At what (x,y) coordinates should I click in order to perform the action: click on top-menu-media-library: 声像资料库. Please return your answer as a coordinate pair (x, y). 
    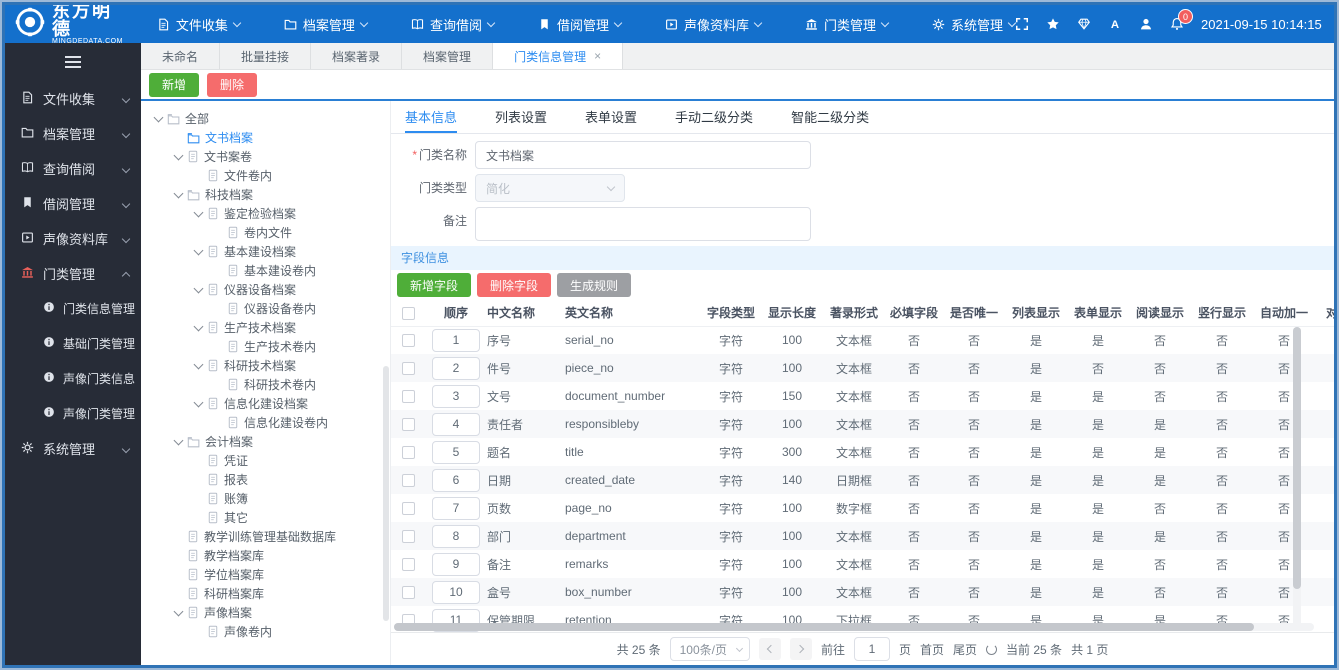
    Looking at the image, I should click on (714, 24).